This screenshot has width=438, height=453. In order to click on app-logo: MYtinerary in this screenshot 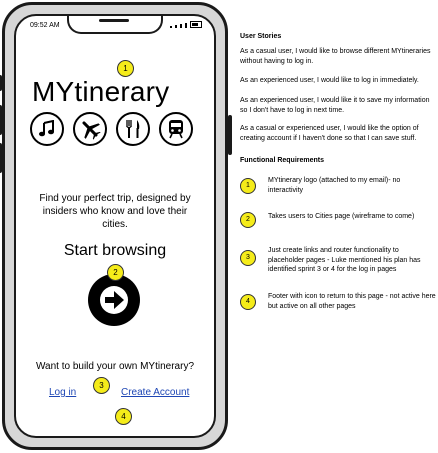, I will do `click(101, 91)`.